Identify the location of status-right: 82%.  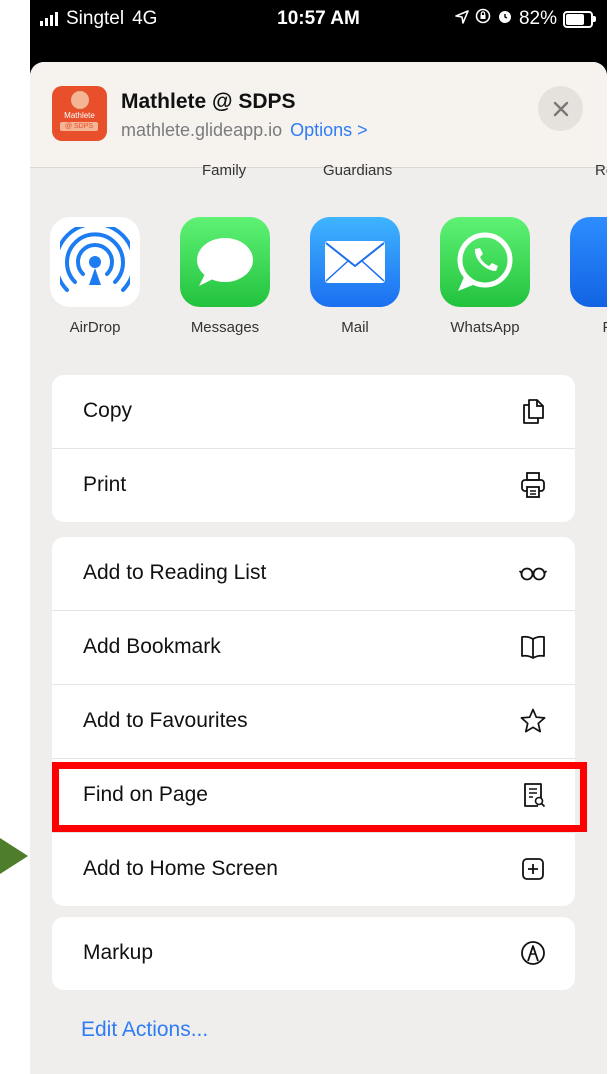
(525, 19).